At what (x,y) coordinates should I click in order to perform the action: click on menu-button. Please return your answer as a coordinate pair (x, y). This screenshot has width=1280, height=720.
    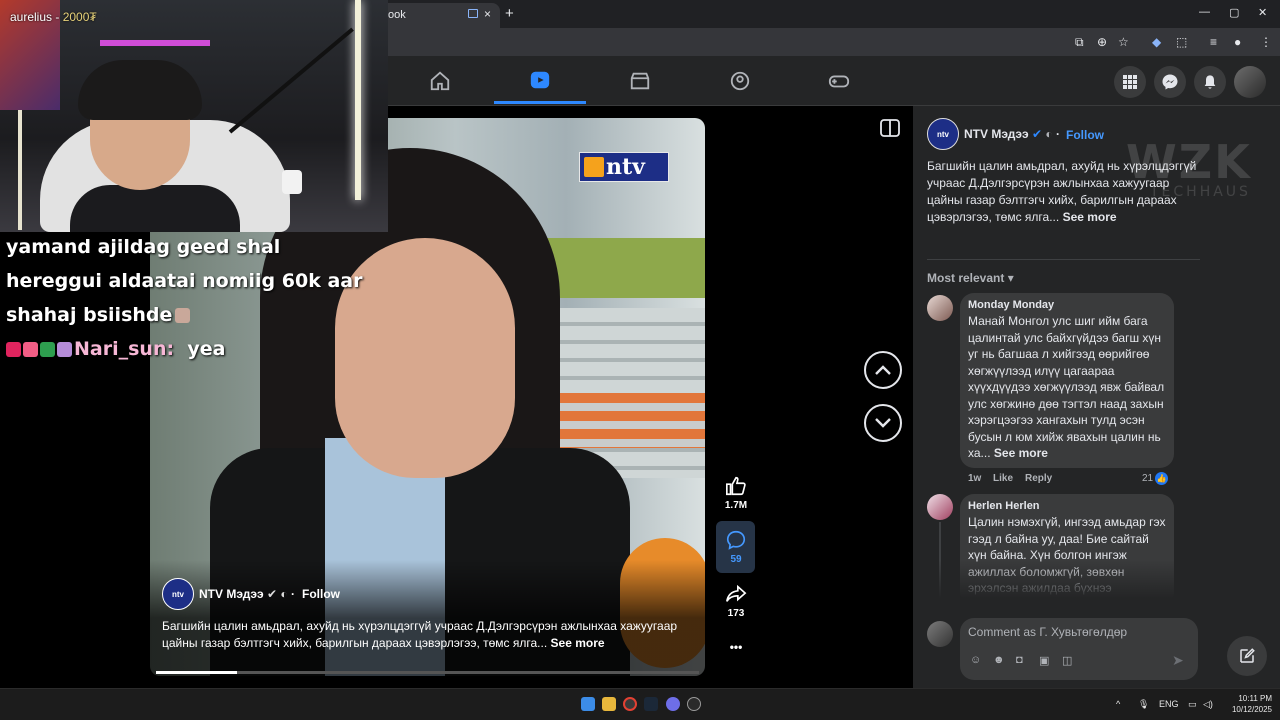
    Looking at the image, I should click on (1130, 82).